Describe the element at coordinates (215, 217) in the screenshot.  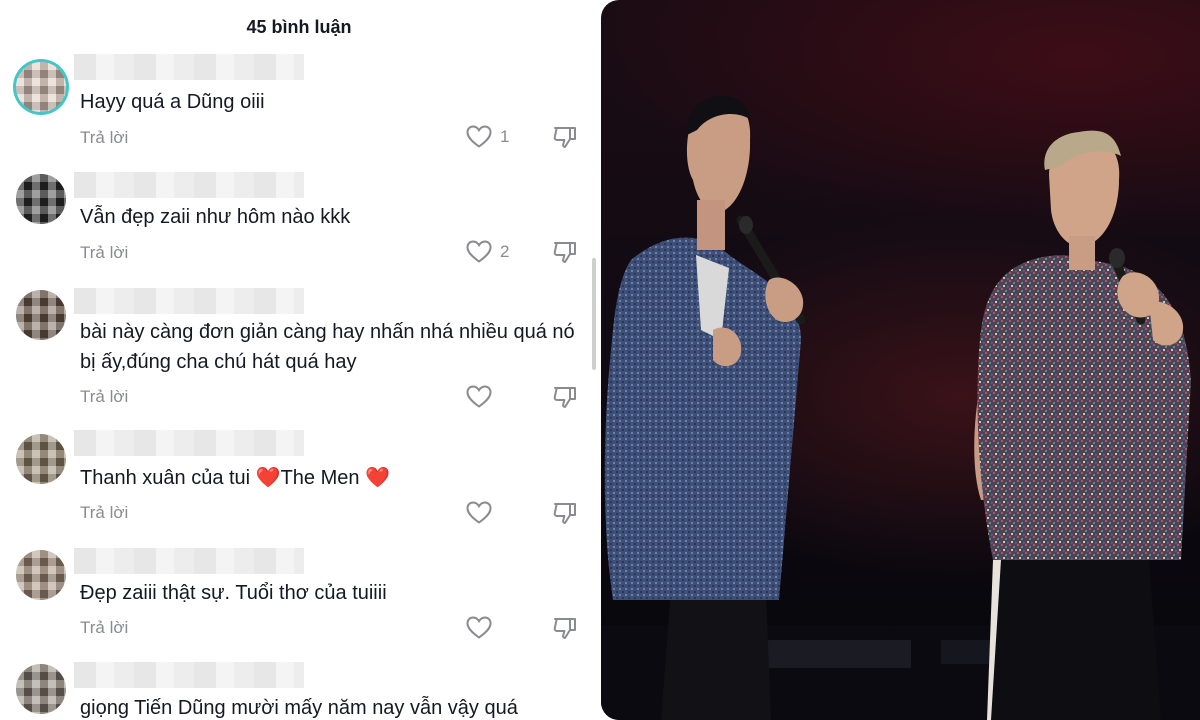
I see `comment-text: Vẫn đẹp zaii như hôm nào kkk` at that location.